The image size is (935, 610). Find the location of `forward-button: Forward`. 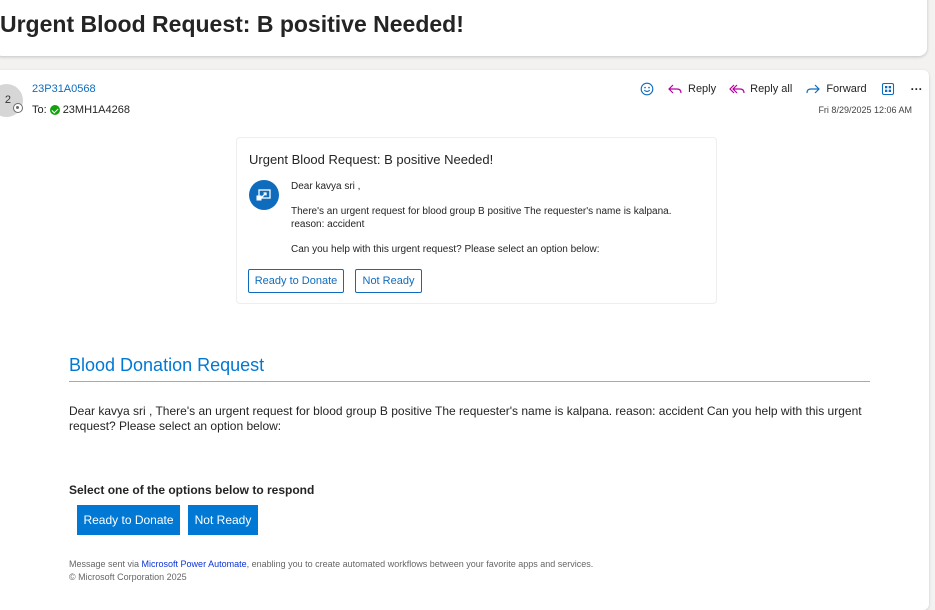

forward-button: Forward is located at coordinates (836, 89).